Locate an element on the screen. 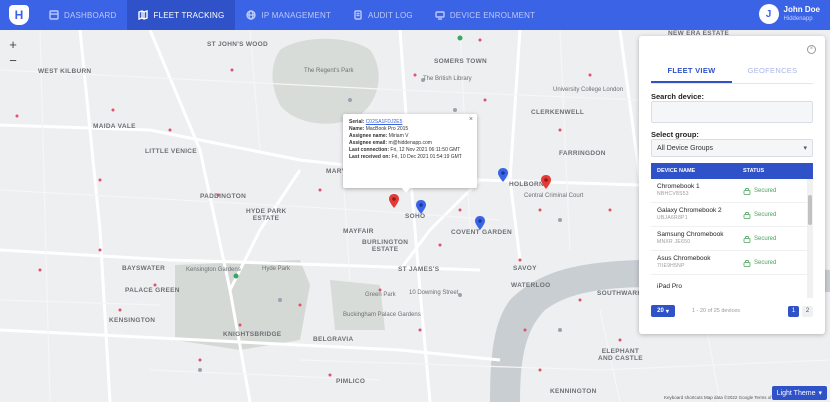  nav-dashboard-label: DASHBOARD is located at coordinates (90, 15).